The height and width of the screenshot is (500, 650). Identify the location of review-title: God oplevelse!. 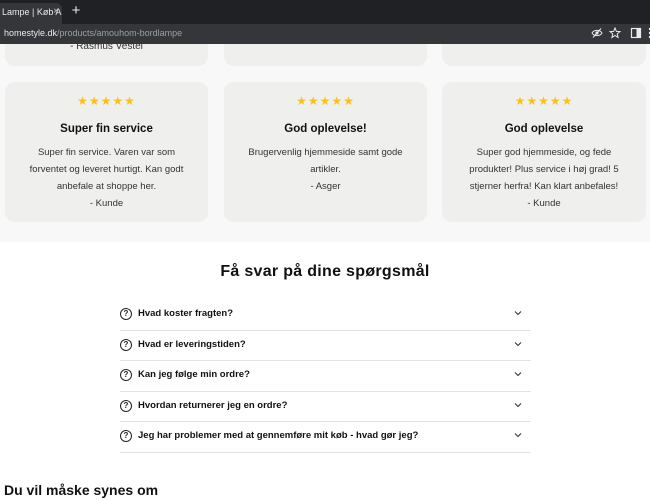
(325, 129).